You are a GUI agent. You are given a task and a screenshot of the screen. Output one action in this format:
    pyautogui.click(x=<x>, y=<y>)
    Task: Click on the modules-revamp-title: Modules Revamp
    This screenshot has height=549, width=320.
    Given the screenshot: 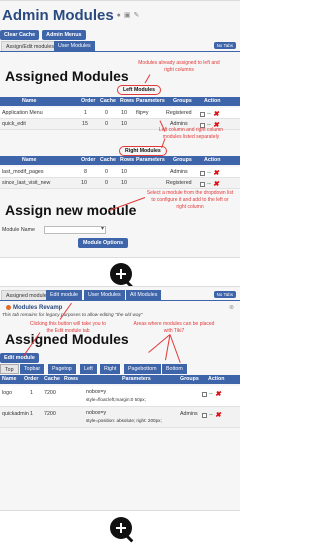 What is the action you would take?
    pyautogui.click(x=34, y=308)
    